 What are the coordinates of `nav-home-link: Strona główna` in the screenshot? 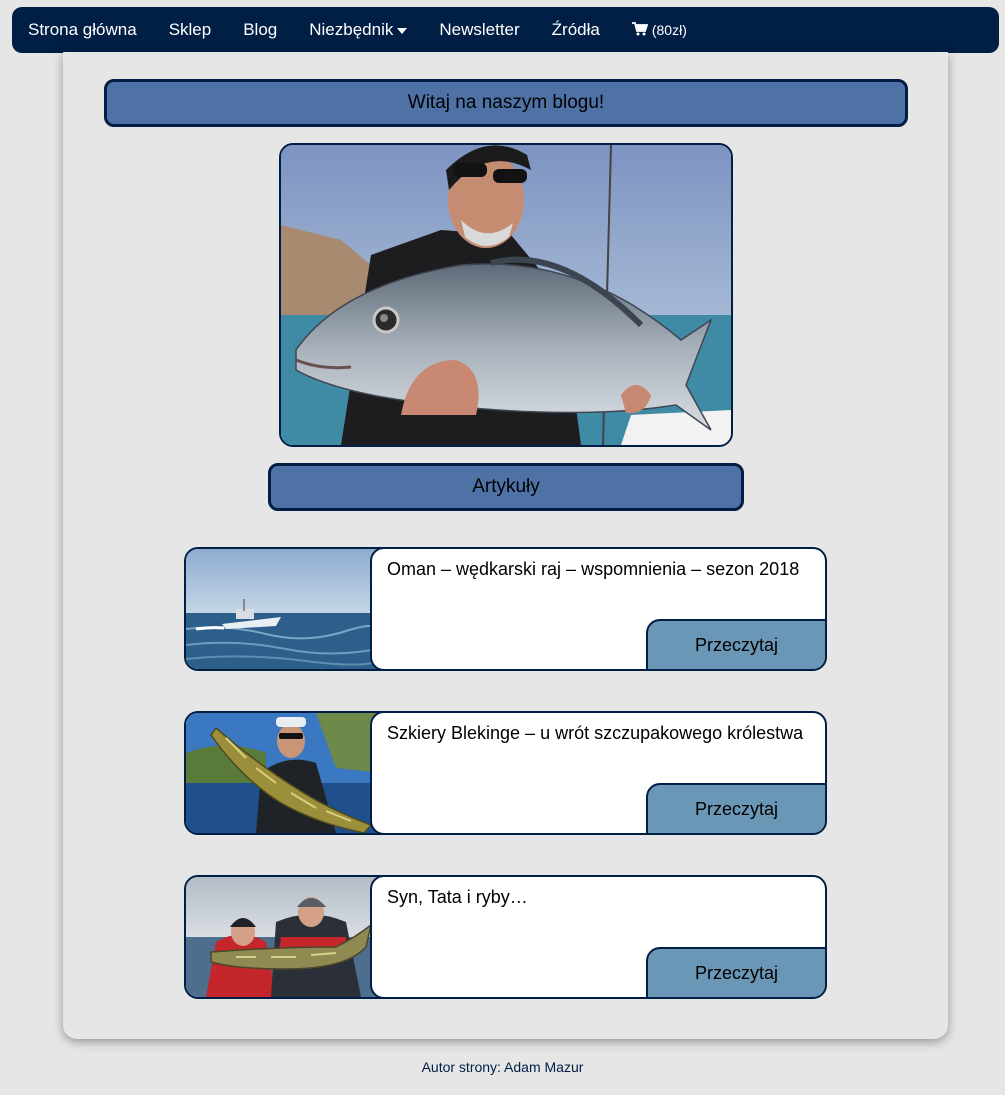 It's located at (82, 30).